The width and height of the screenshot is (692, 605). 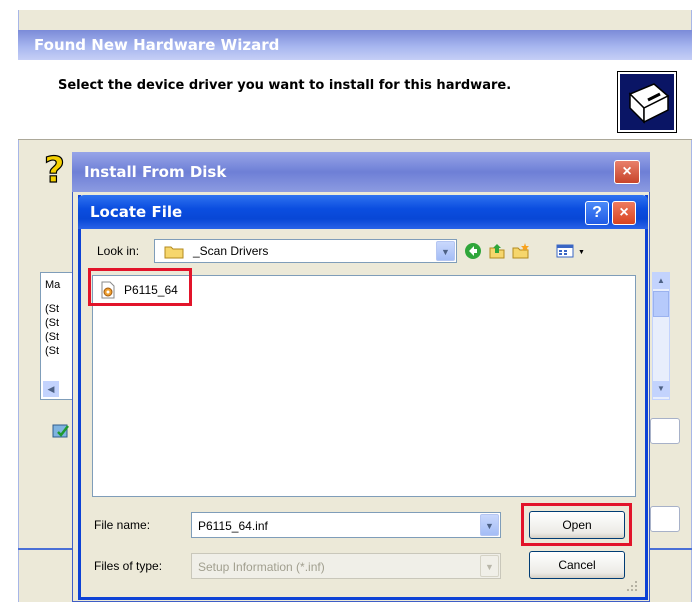 What do you see at coordinates (647, 102) in the screenshot?
I see `hardware-icon` at bounding box center [647, 102].